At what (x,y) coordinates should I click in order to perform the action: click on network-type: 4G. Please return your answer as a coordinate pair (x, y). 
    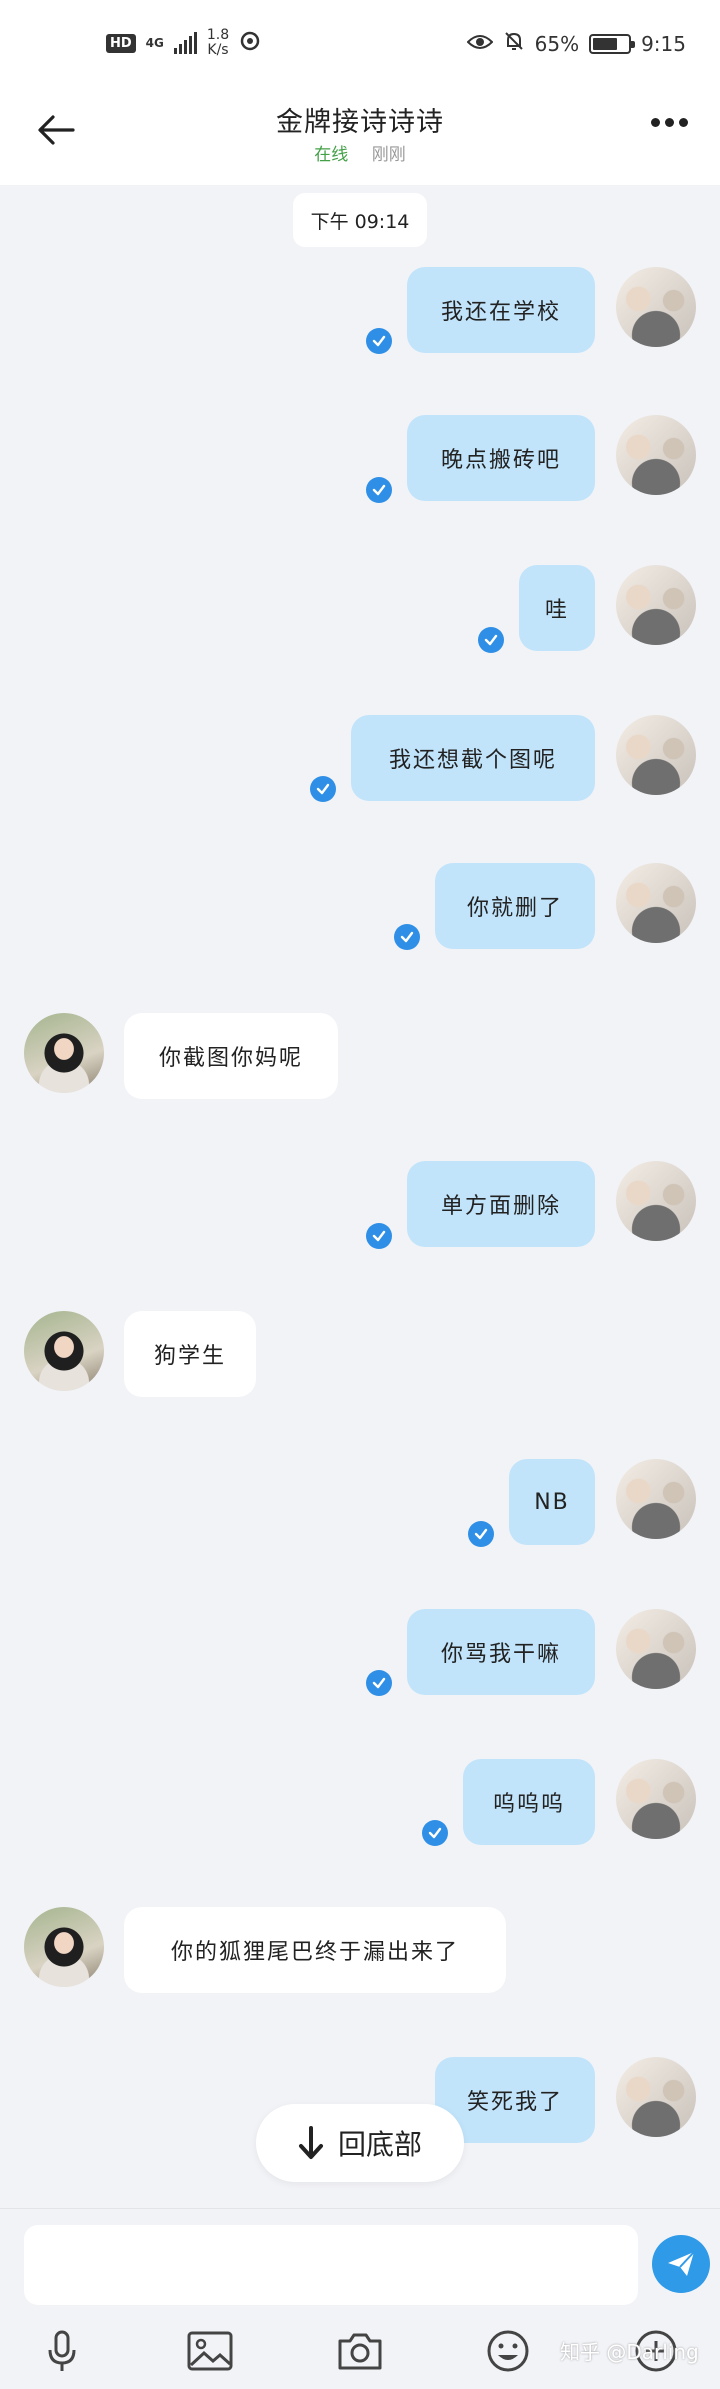
    Looking at the image, I should click on (154, 43).